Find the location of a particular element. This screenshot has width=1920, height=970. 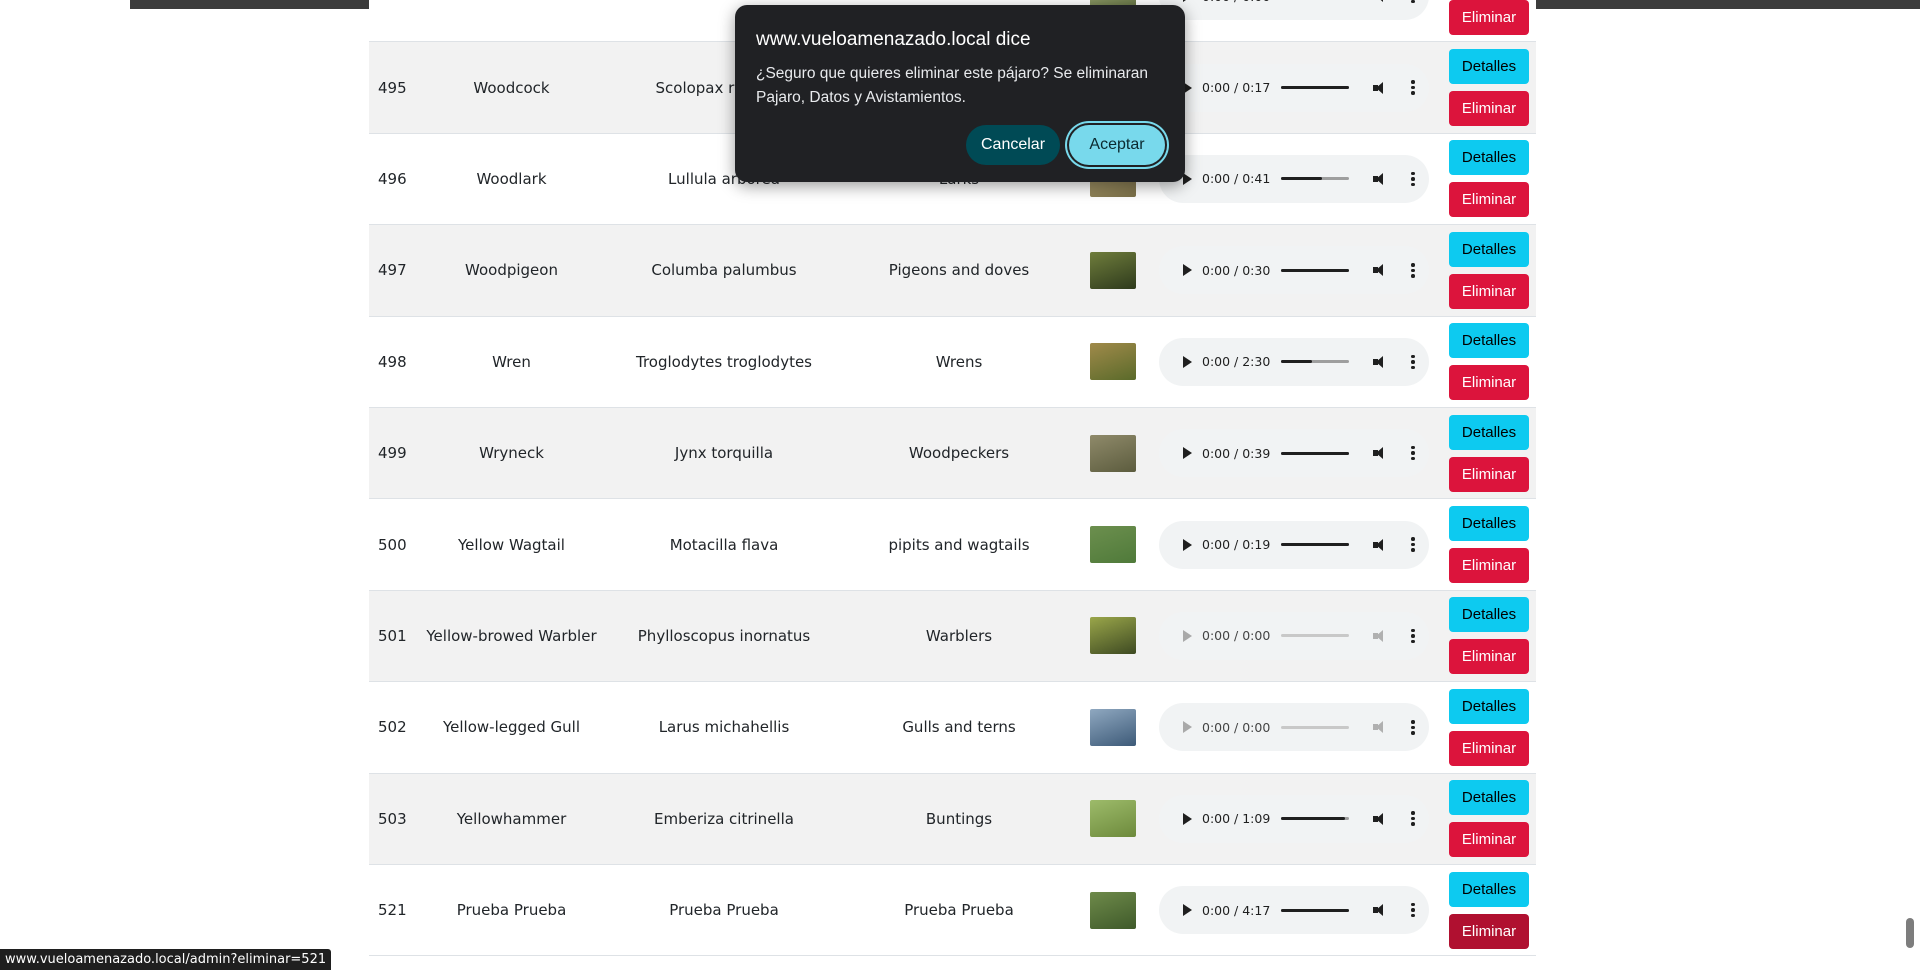

audio-player: 0:00 / 0:17 is located at coordinates (1294, 87).